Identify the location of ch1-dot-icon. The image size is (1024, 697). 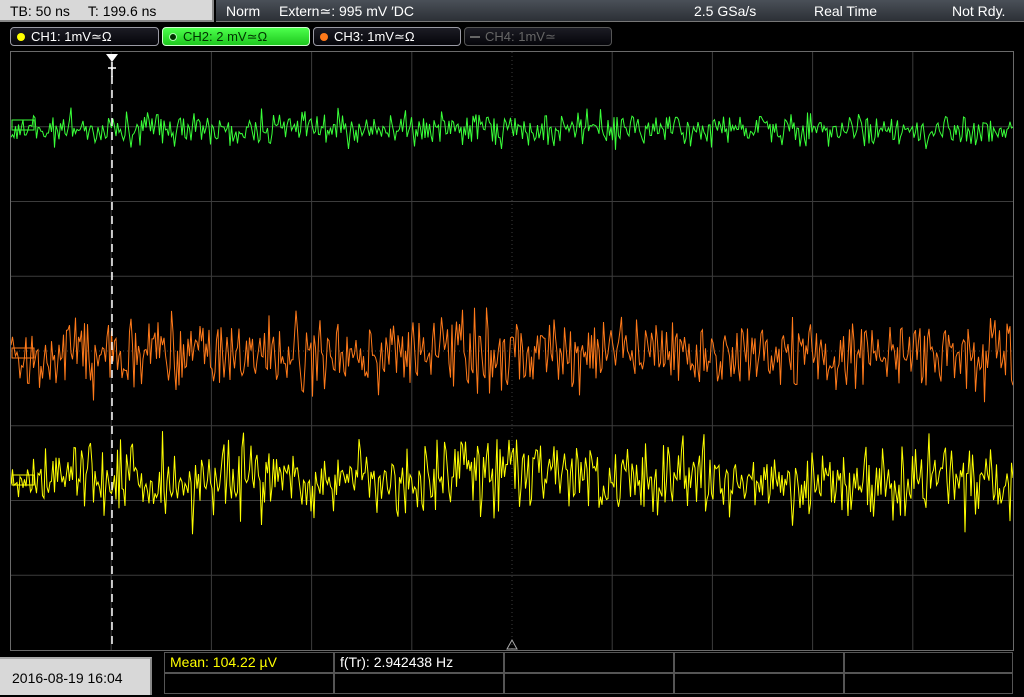
(21, 37).